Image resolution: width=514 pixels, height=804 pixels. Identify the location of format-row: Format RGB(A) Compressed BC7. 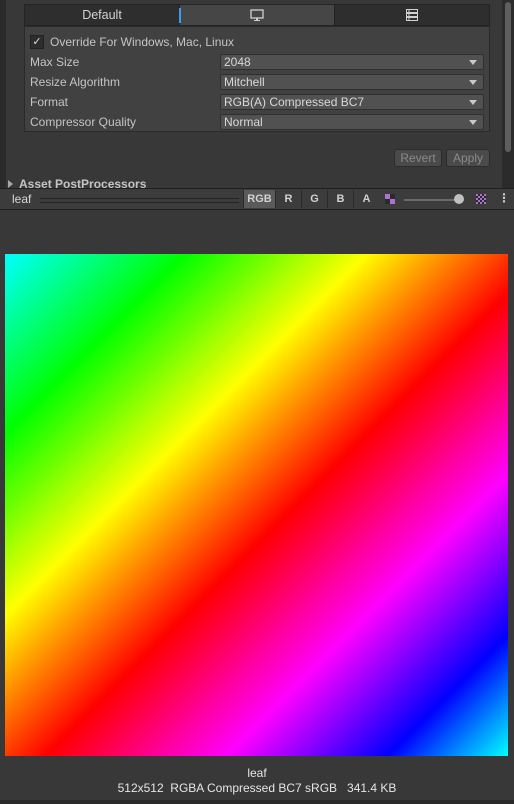
(257, 102).